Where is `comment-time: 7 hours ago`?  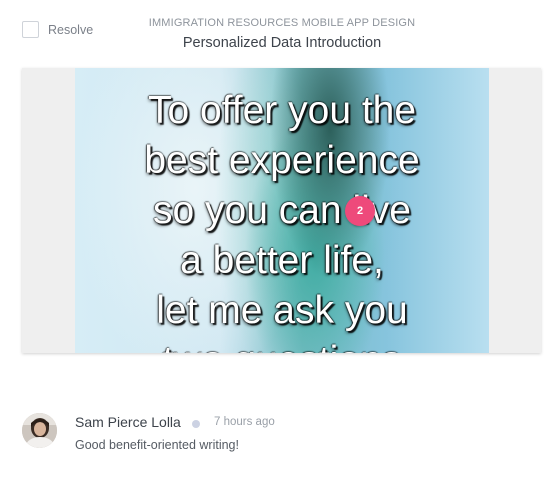
comment-time: 7 hours ago is located at coordinates (244, 422).